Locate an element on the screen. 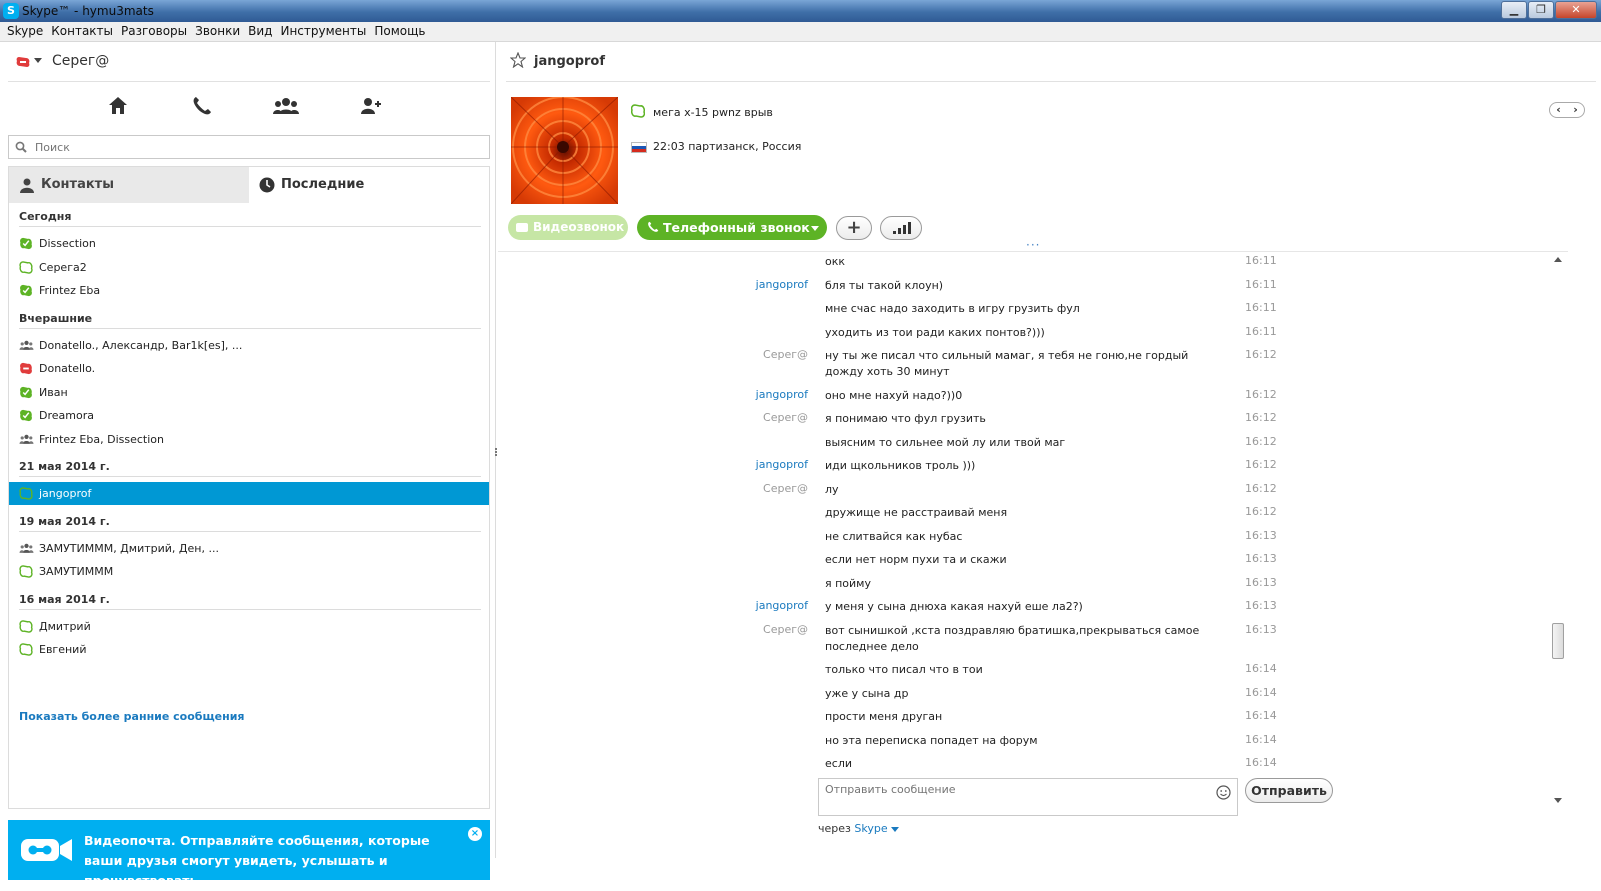  search-box is located at coordinates (249, 147).